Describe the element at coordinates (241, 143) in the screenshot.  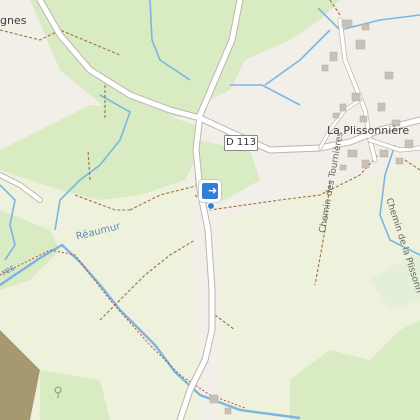
I see `road-shield-d113: D 113` at that location.